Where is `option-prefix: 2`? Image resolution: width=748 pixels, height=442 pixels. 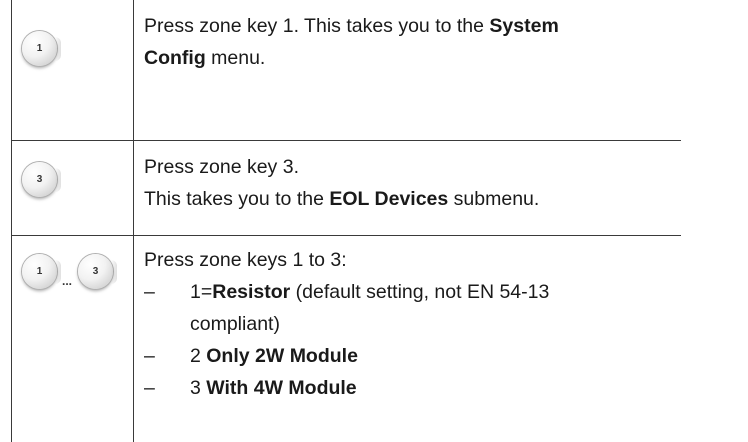
option-prefix: 2 is located at coordinates (198, 356).